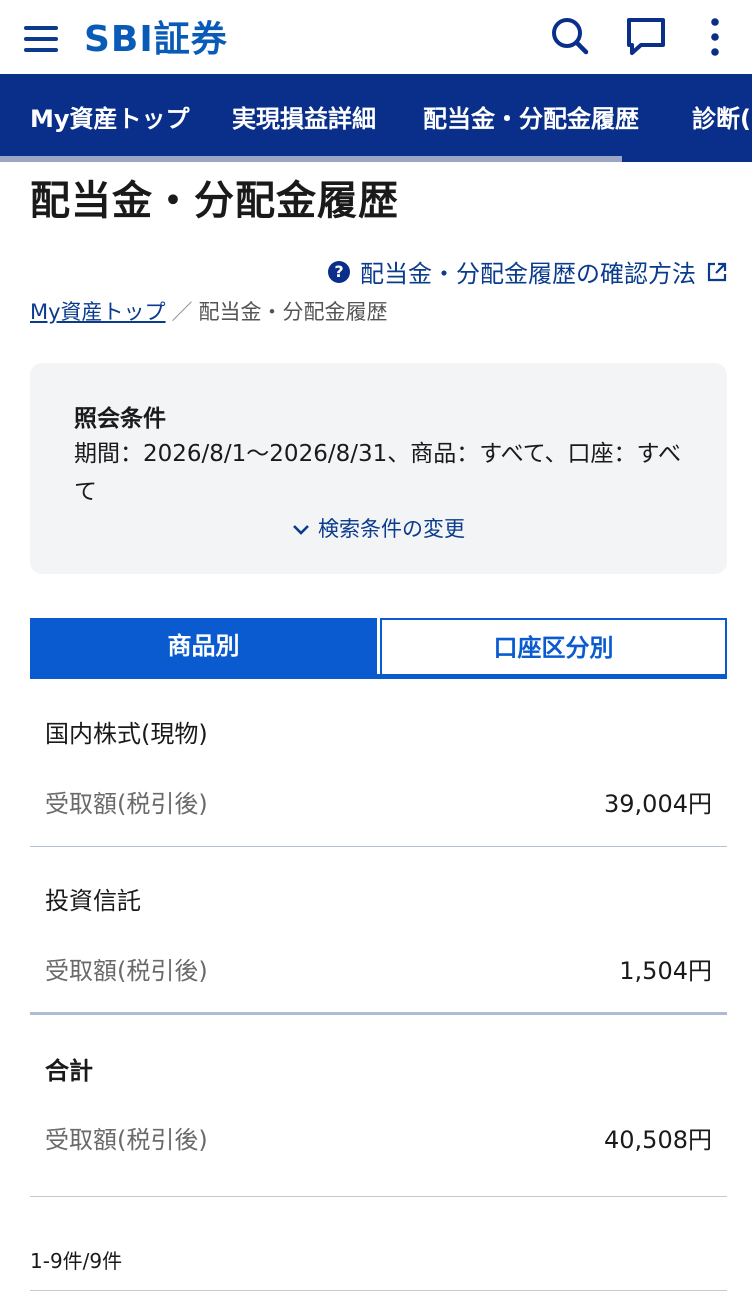 The height and width of the screenshot is (1296, 752). Describe the element at coordinates (69, 1071) in the screenshot. I see `total-title: 合計` at that location.